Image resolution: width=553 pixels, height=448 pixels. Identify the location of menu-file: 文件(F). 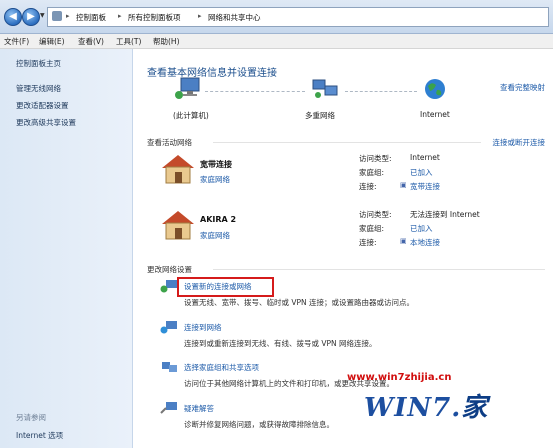
(16, 41).